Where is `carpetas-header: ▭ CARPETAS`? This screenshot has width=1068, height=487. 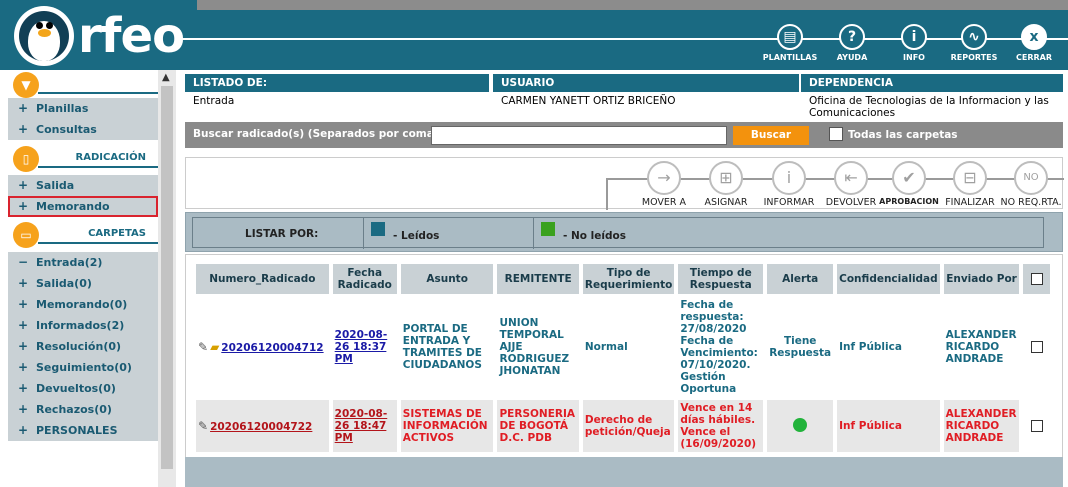
carpetas-header: ▭ CARPETAS is located at coordinates (83, 235).